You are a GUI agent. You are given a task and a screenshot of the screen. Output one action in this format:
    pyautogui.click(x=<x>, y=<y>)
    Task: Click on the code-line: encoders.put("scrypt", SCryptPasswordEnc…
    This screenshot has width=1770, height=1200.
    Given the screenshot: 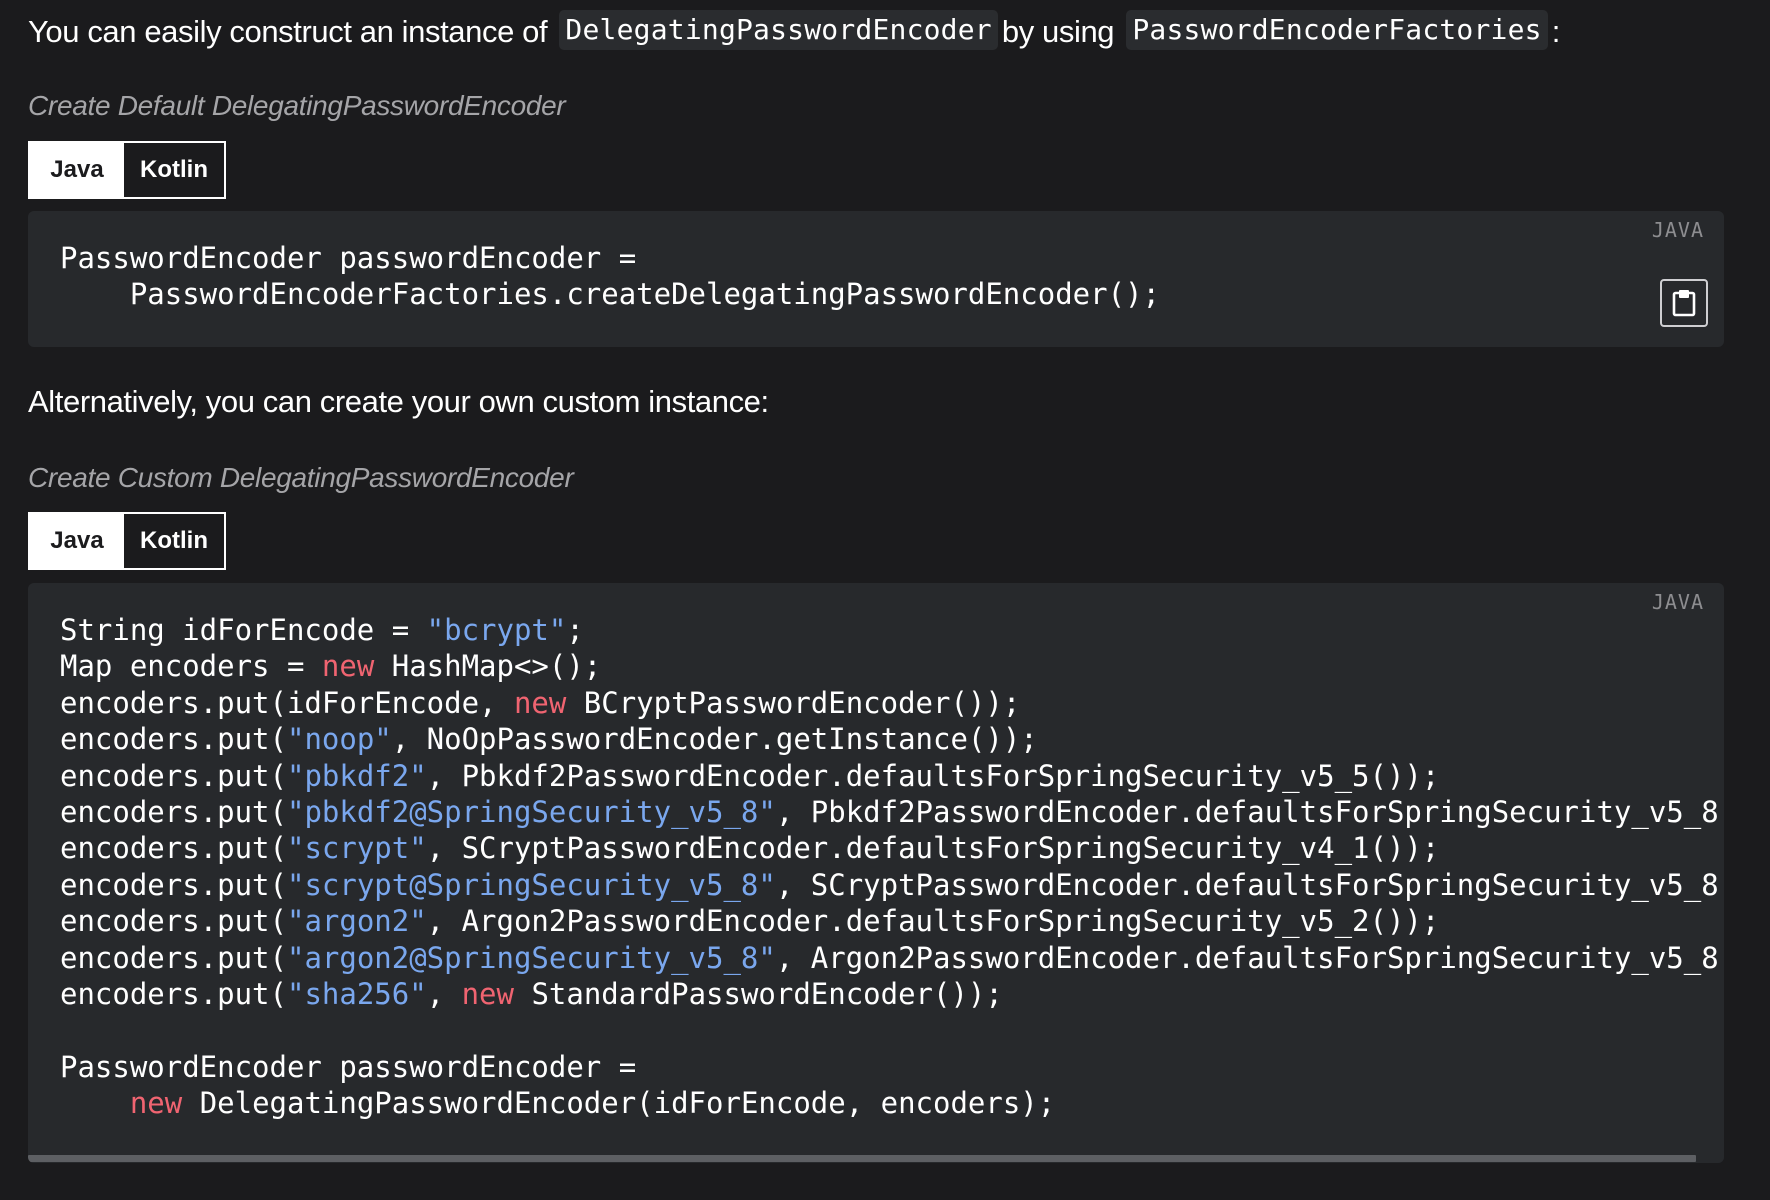 What is the action you would take?
    pyautogui.click(x=892, y=848)
    